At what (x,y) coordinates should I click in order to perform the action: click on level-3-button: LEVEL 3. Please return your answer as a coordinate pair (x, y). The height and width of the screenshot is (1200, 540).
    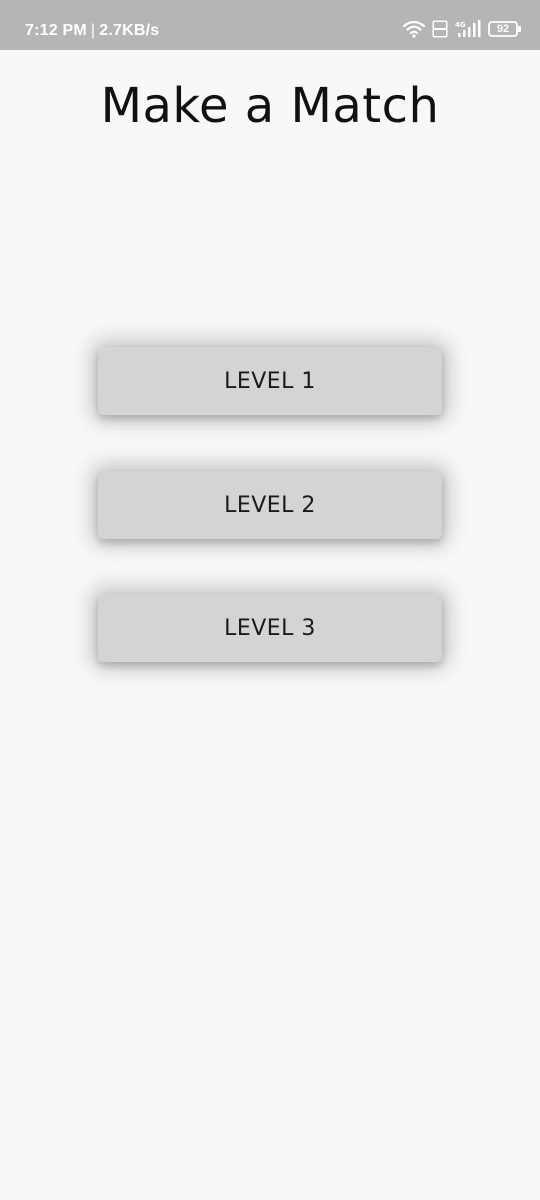
    Looking at the image, I should click on (270, 628).